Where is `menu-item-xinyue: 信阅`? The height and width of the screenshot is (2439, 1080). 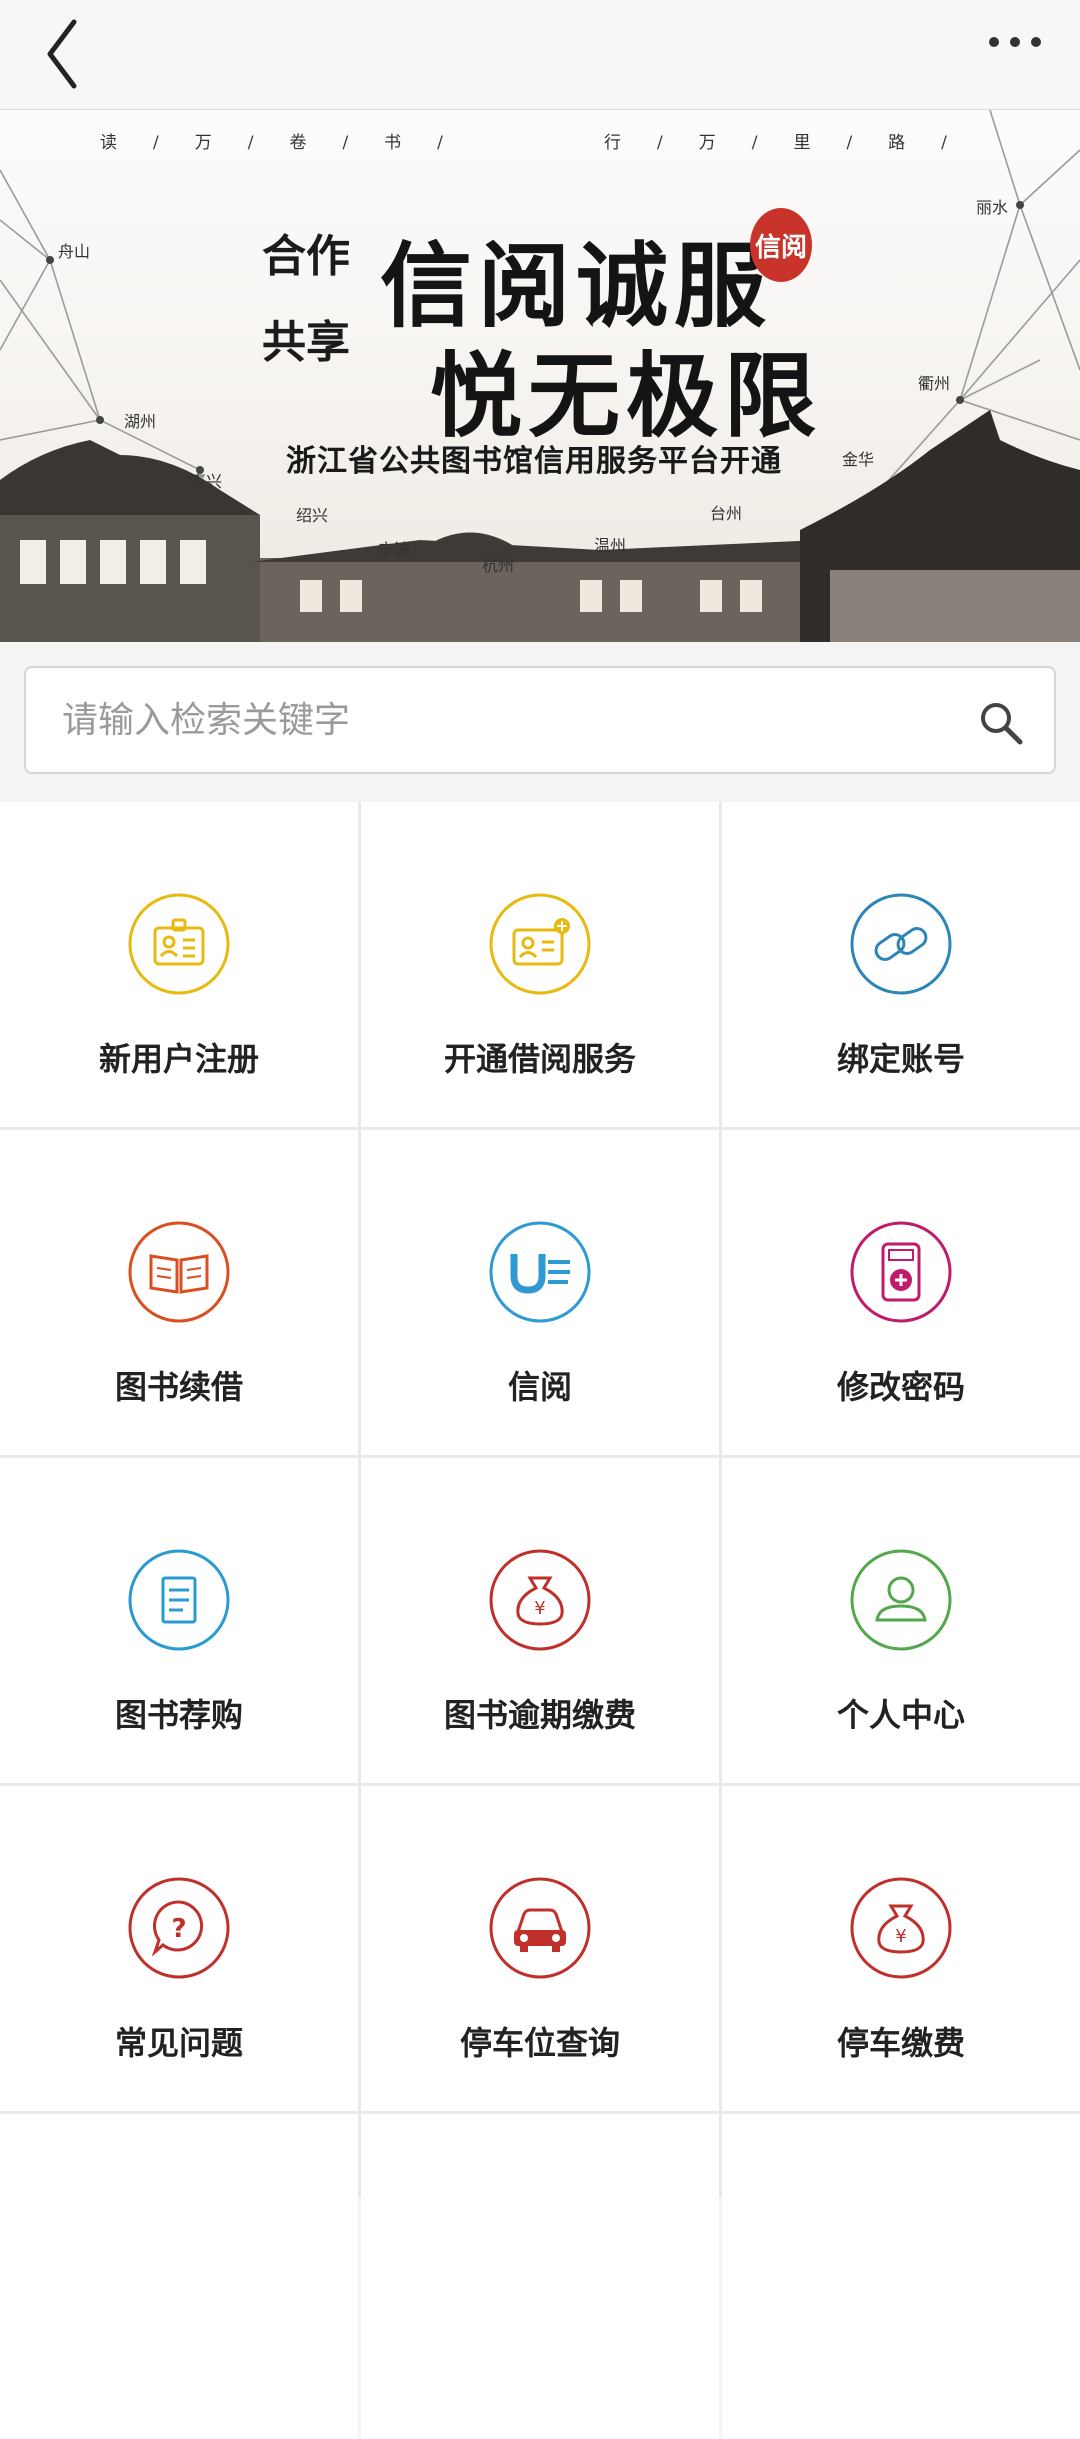
menu-item-xinyue: 信阅 is located at coordinates (540, 1292).